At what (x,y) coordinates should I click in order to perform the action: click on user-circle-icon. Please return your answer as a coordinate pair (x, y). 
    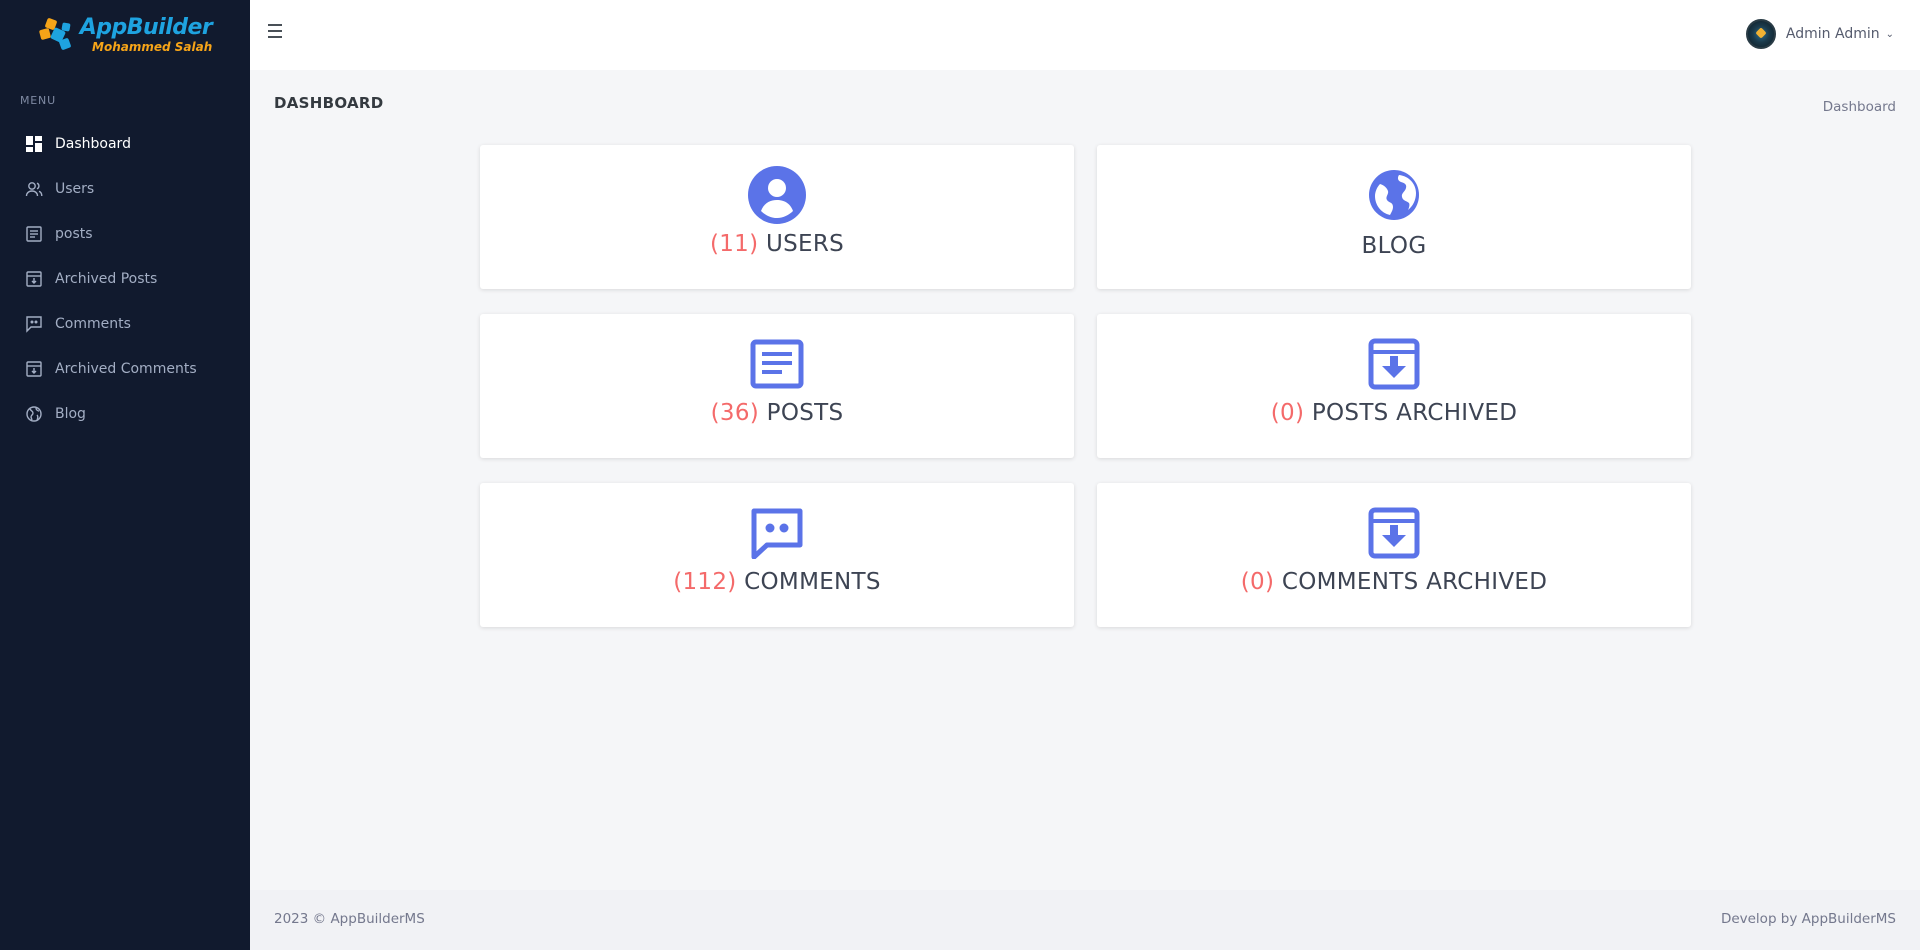
    Looking at the image, I should click on (777, 195).